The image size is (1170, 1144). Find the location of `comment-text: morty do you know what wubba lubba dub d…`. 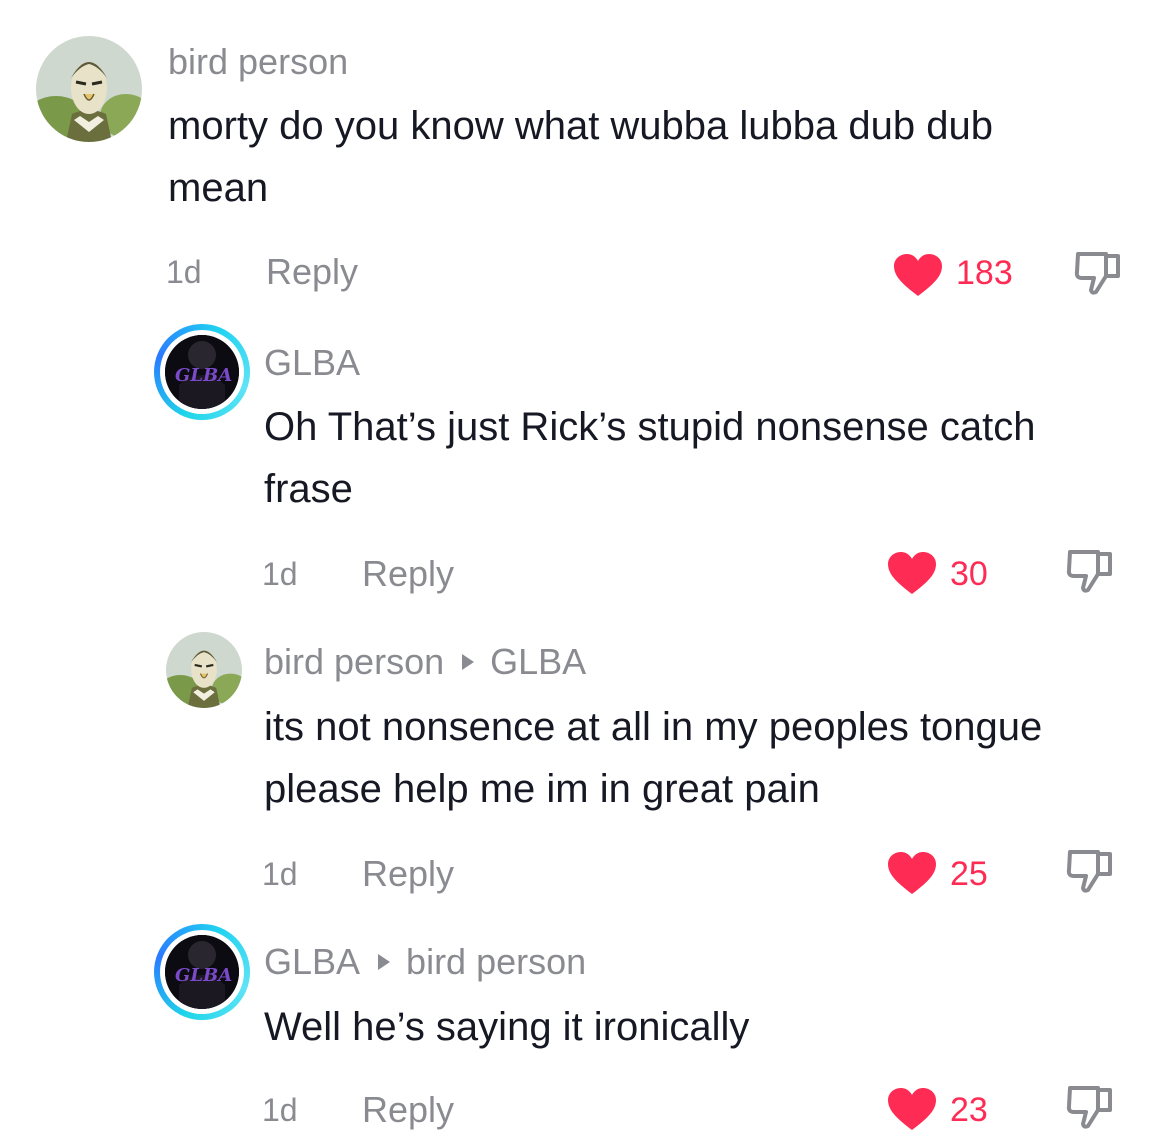

comment-text: morty do you know what wubba lubba dub d… is located at coordinates (580, 157).